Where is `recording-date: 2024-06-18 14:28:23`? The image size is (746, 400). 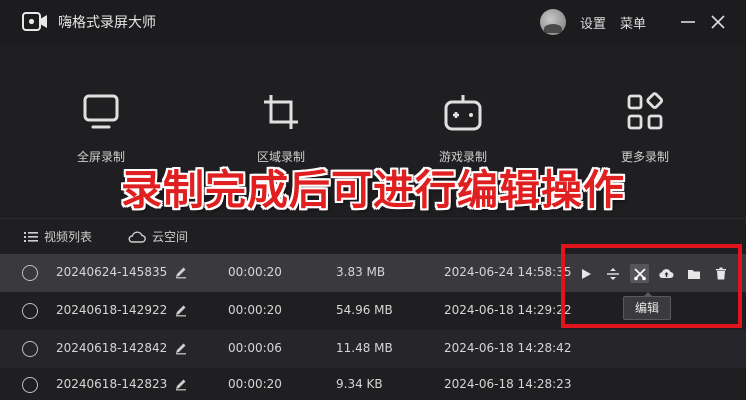 recording-date: 2024-06-18 14:28:23 is located at coordinates (508, 384).